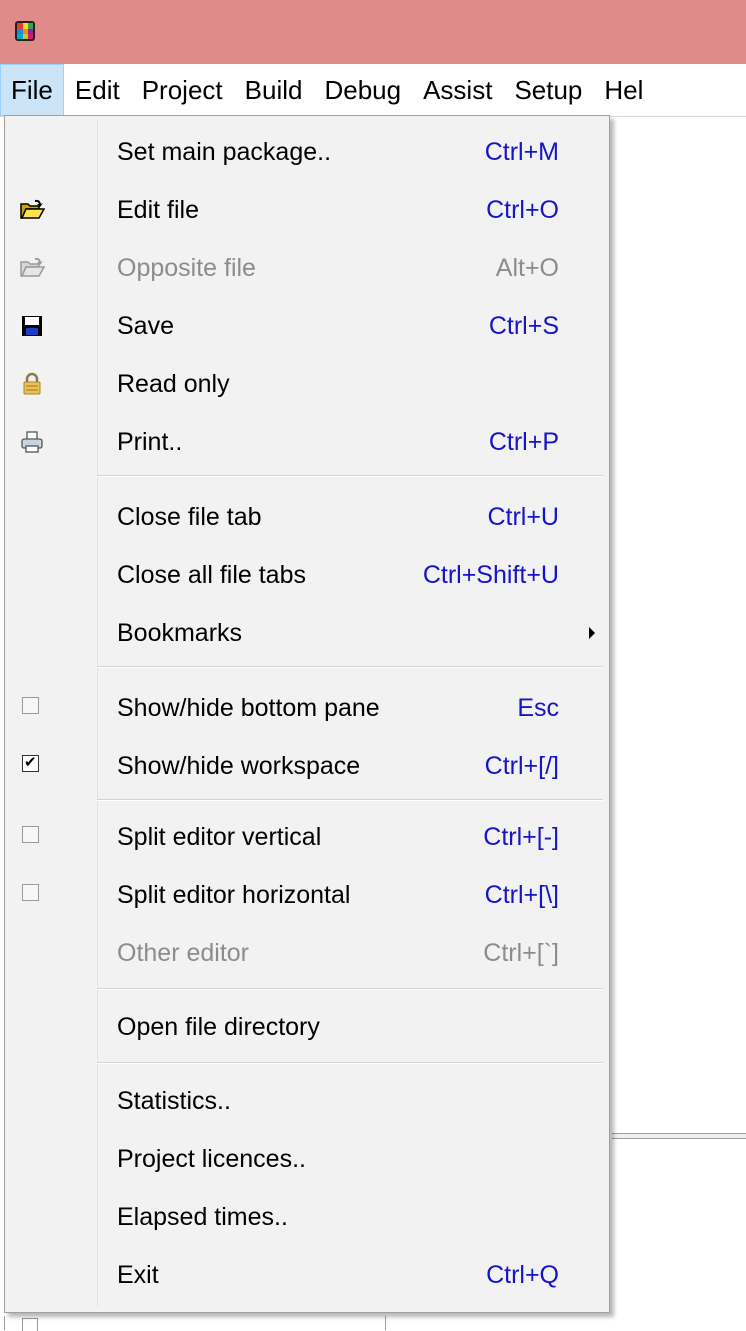  Describe the element at coordinates (180, 633) in the screenshot. I see `menu-item-label: Bookmarks` at that location.